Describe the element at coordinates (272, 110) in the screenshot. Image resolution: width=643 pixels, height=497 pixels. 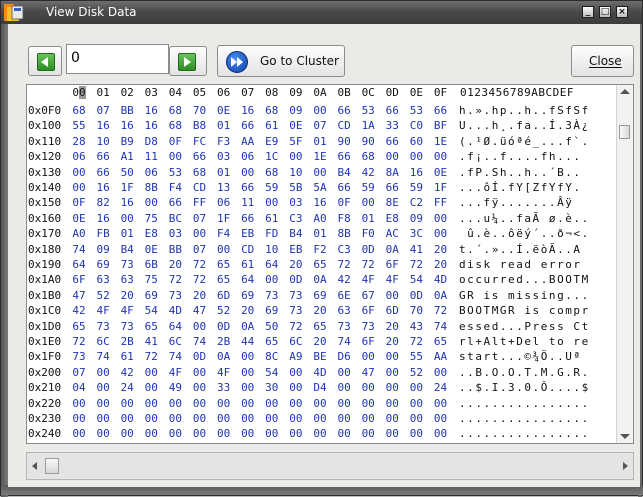
I see `hex-byte: 68` at that location.